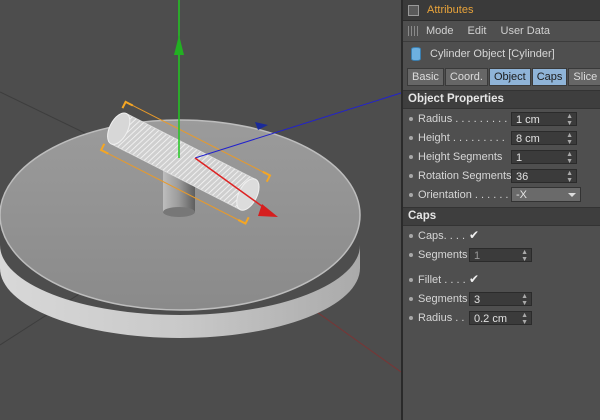  What do you see at coordinates (463, 118) in the screenshot?
I see `radius-label: Radius . . . . . . . . .` at bounding box center [463, 118].